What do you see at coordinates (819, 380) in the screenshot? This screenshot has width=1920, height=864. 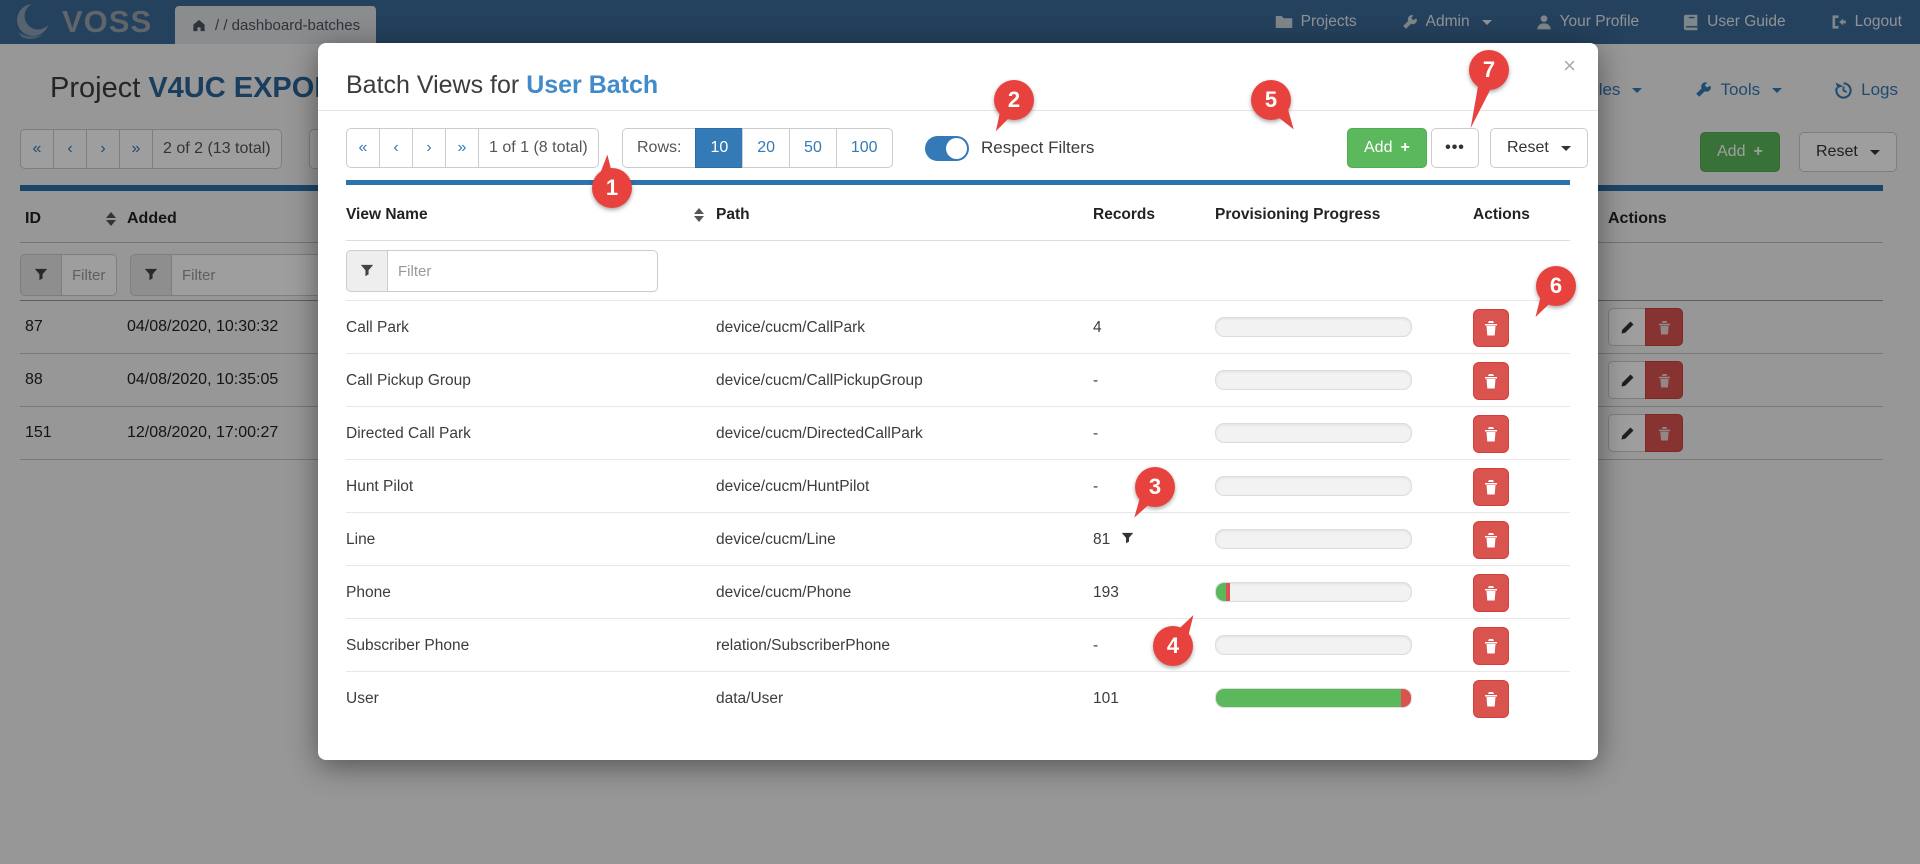 I see `cell-path: device/cucm/CallPickupGroup` at bounding box center [819, 380].